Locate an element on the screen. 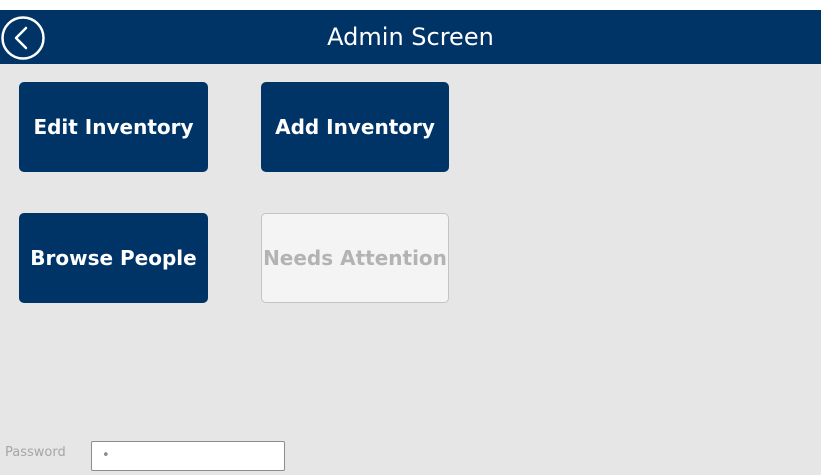 The width and height of the screenshot is (821, 475). back-button is located at coordinates (23, 38).